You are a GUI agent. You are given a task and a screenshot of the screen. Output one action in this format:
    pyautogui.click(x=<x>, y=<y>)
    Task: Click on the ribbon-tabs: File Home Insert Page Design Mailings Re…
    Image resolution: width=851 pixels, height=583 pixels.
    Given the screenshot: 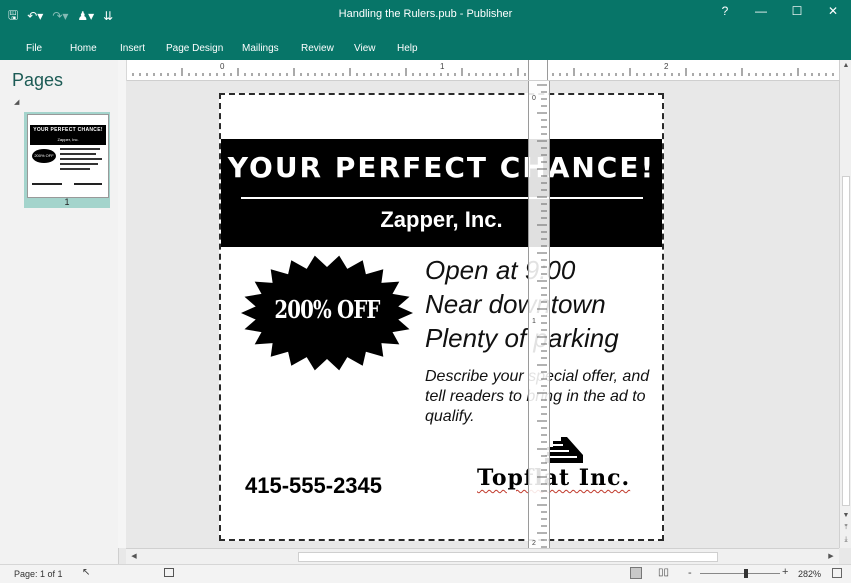 What is the action you would take?
    pyautogui.click(x=425, y=50)
    